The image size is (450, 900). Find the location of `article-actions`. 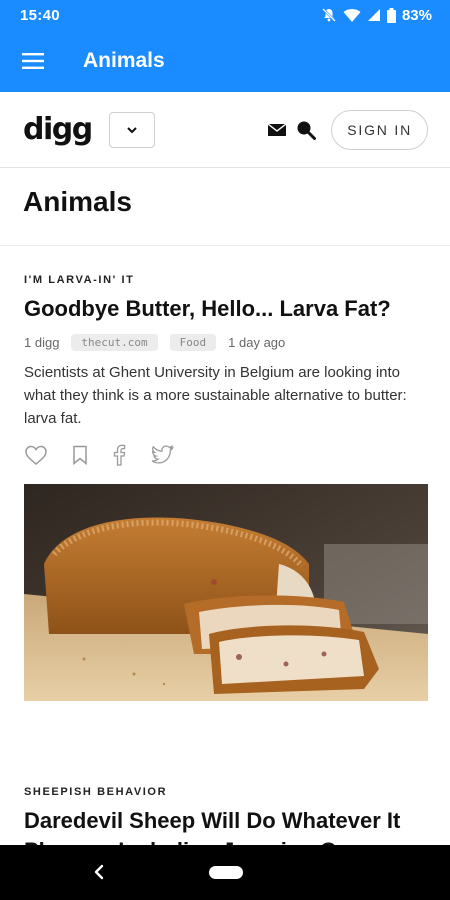

article-actions is located at coordinates (226, 455).